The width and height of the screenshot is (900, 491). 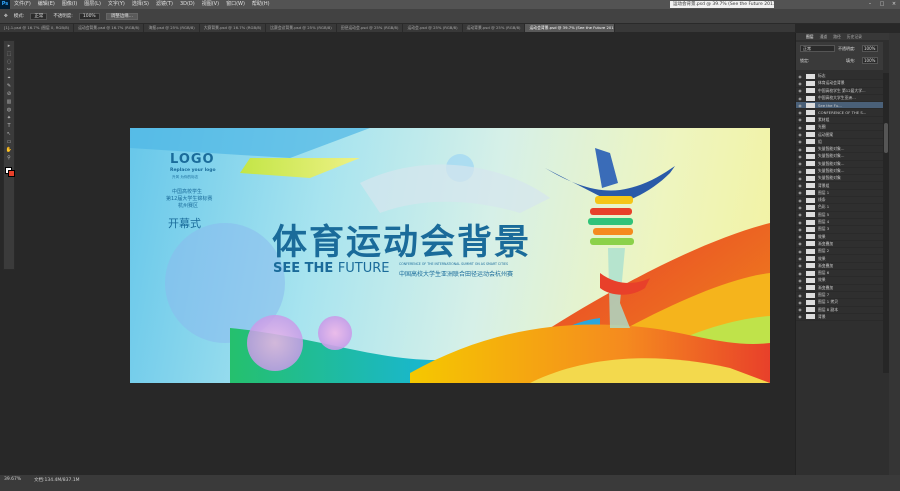 What do you see at coordinates (9, 70) in the screenshot?
I see `tool-icon: ✂` at bounding box center [9, 70].